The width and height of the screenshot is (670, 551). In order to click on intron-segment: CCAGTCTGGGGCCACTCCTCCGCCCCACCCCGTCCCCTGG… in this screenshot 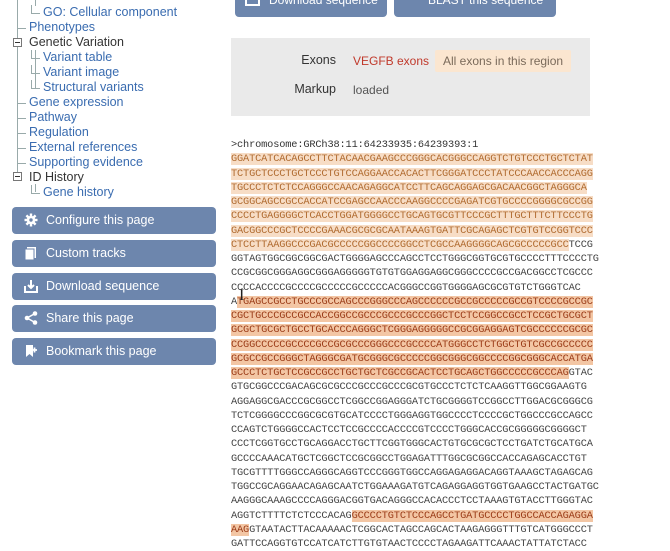, I will do `click(409, 430)`.